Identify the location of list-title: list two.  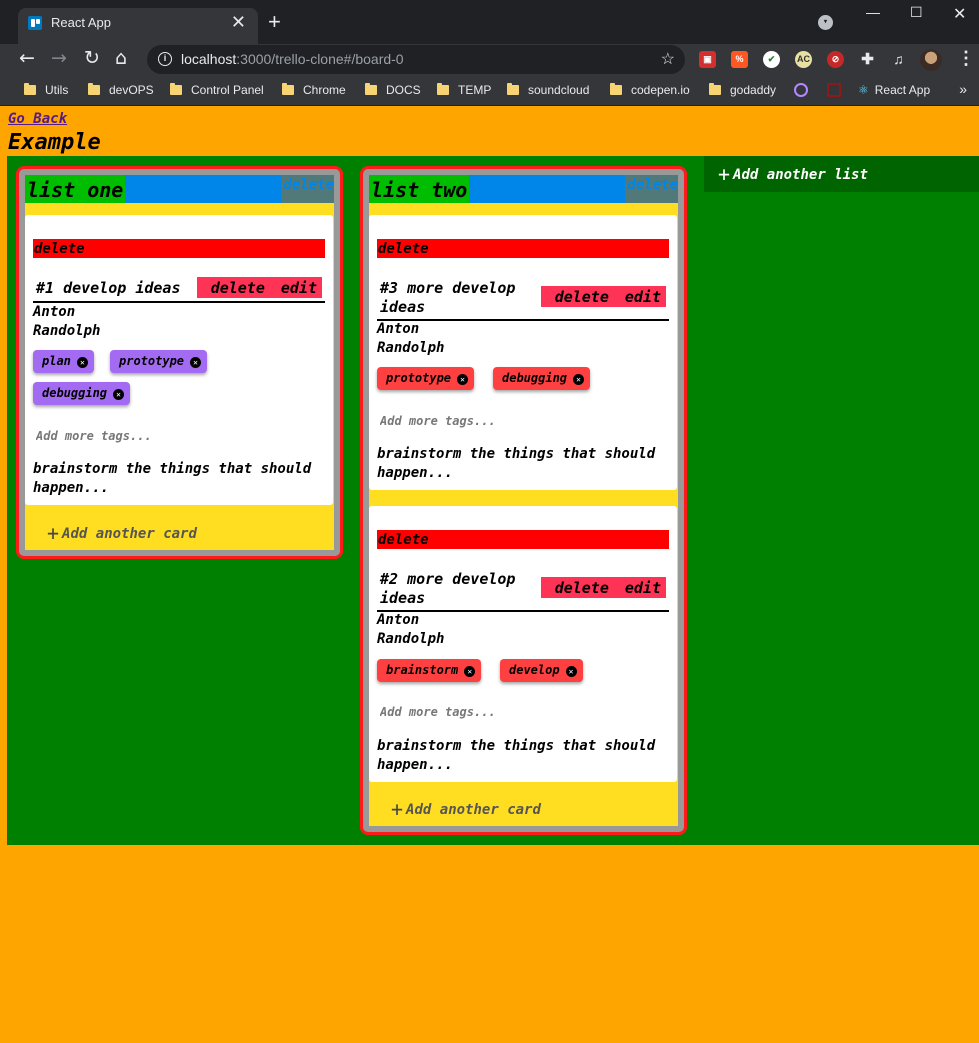
(419, 189).